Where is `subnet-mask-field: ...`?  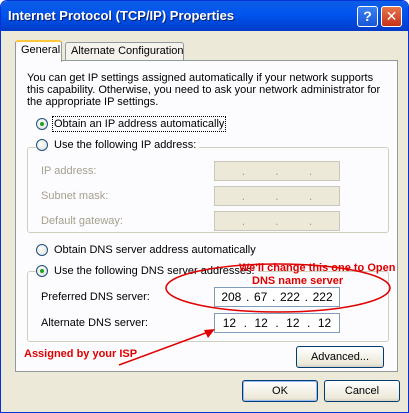
subnet-mask-field: ... is located at coordinates (277, 196).